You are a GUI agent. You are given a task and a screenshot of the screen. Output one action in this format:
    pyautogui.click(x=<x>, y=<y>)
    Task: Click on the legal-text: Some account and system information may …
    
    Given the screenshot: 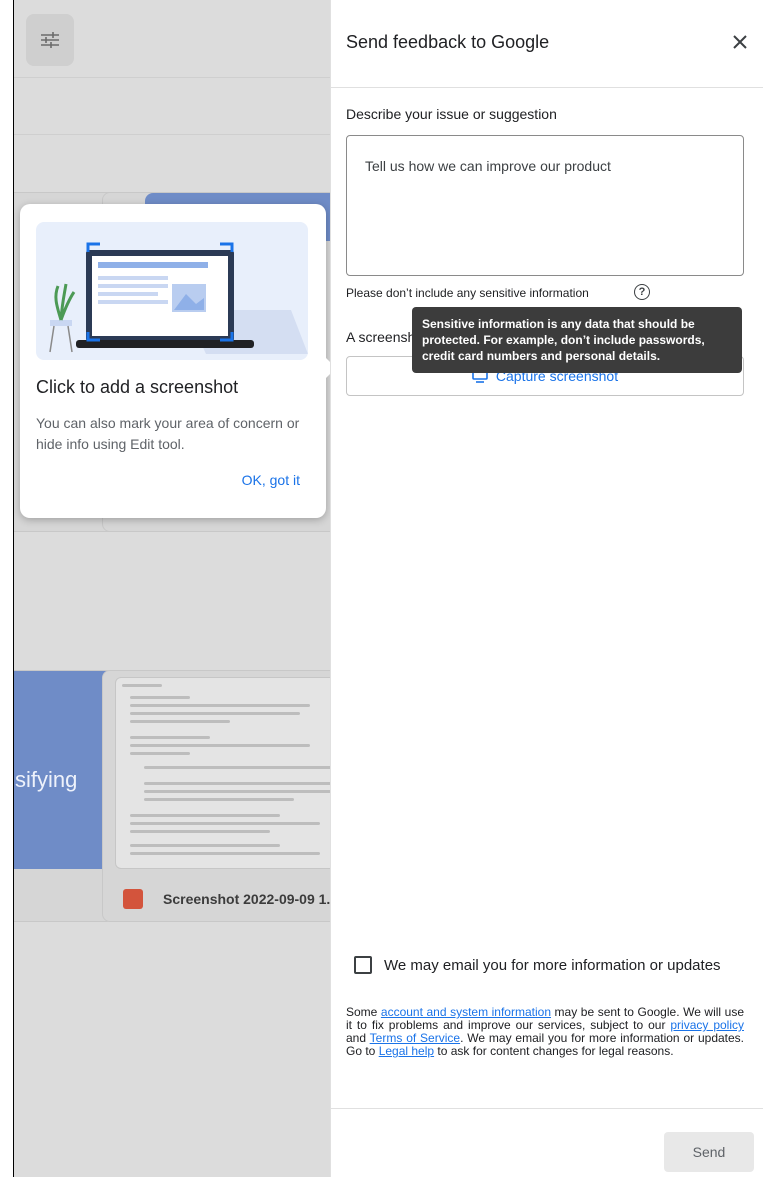 What is the action you would take?
    pyautogui.click(x=545, y=1032)
    